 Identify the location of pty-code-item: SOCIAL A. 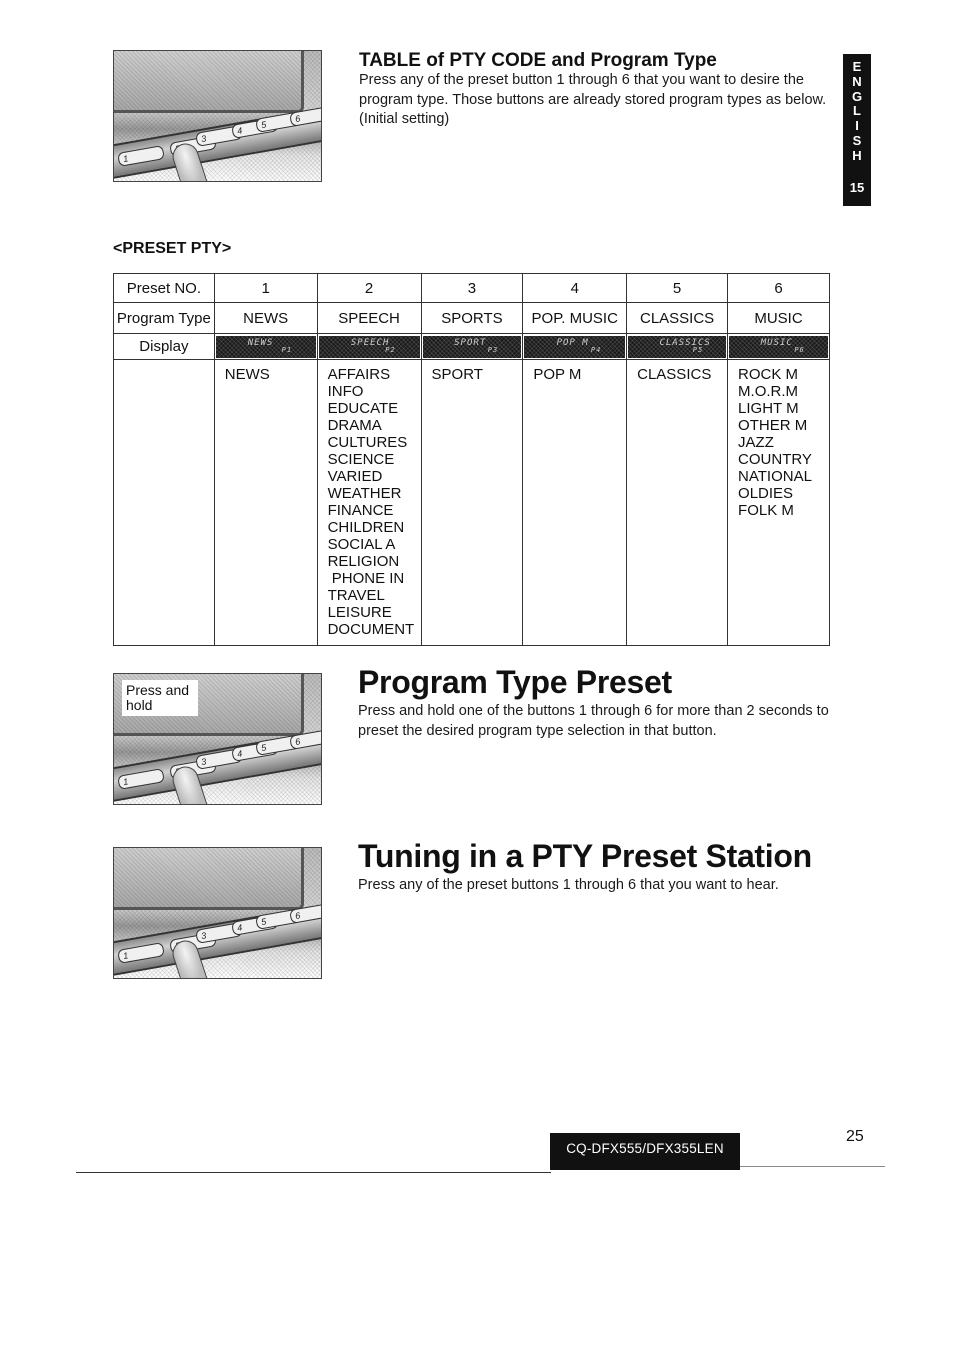
(361, 544).